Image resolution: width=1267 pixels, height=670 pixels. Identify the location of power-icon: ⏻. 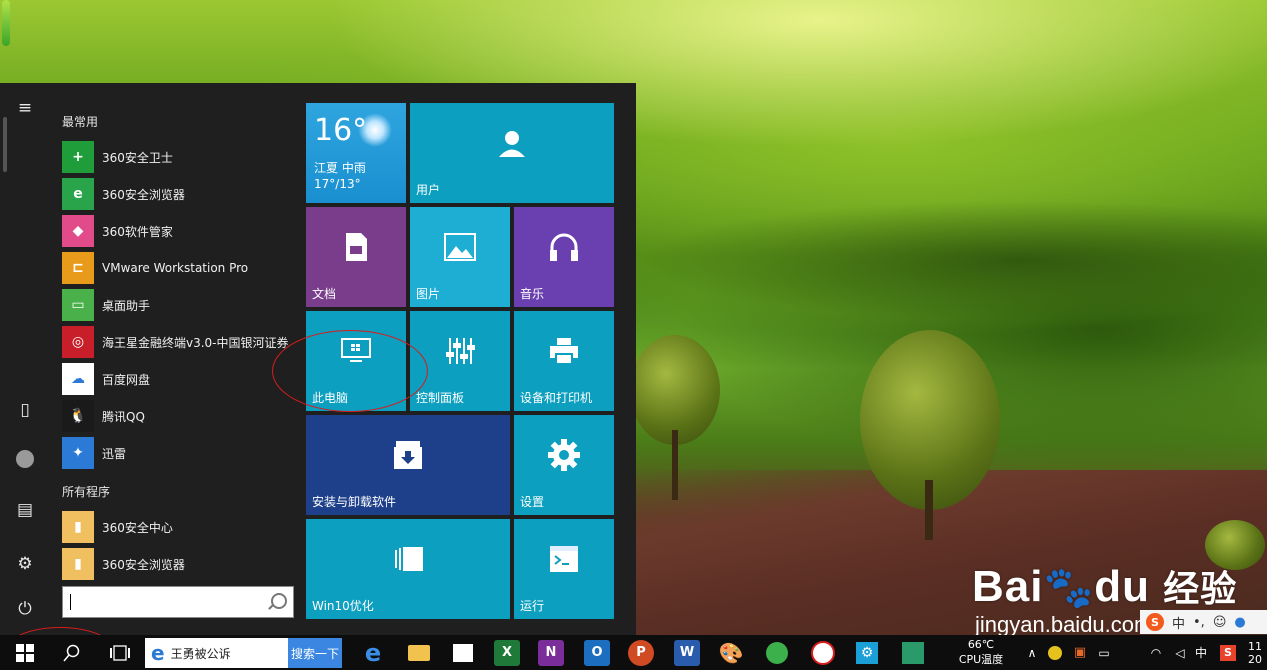
(25, 609).